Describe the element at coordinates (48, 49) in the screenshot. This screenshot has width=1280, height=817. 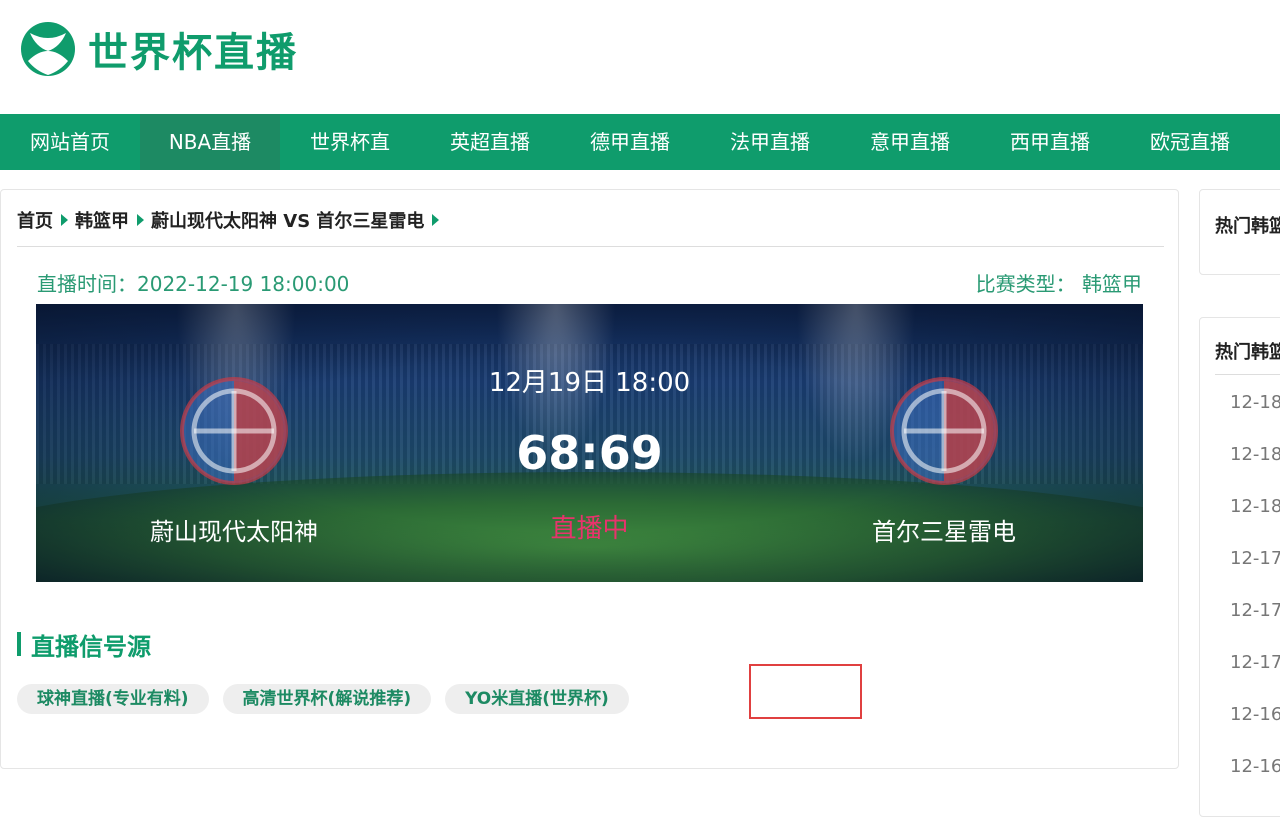
I see `xbox-logo-icon` at that location.